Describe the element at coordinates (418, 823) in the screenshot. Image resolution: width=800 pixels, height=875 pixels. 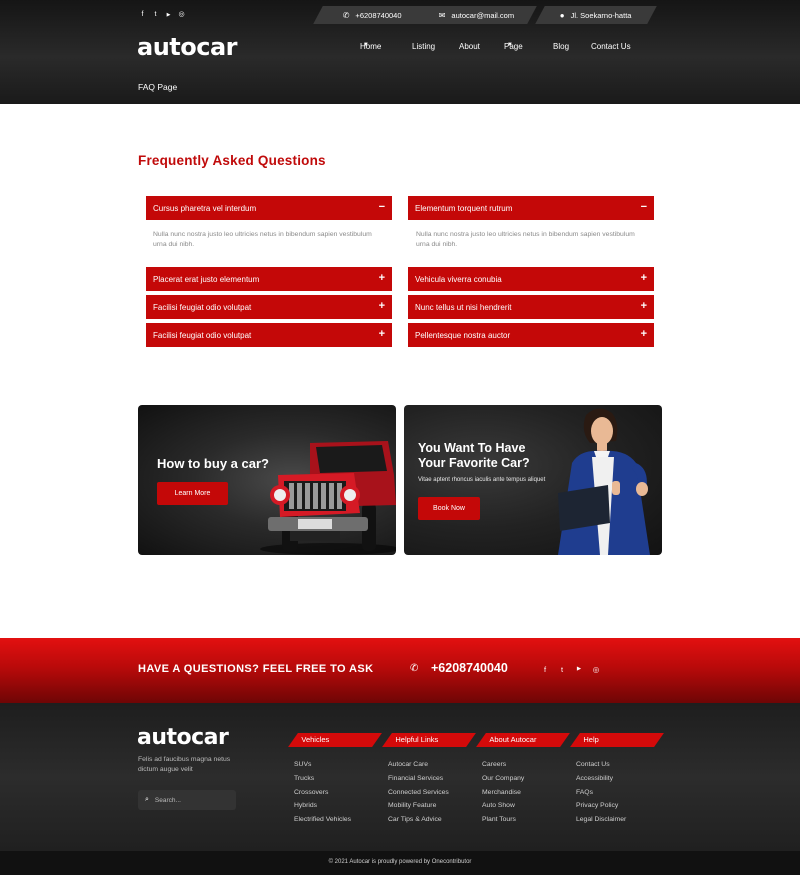
I see `footer-link: Car Tips & Advice` at that location.